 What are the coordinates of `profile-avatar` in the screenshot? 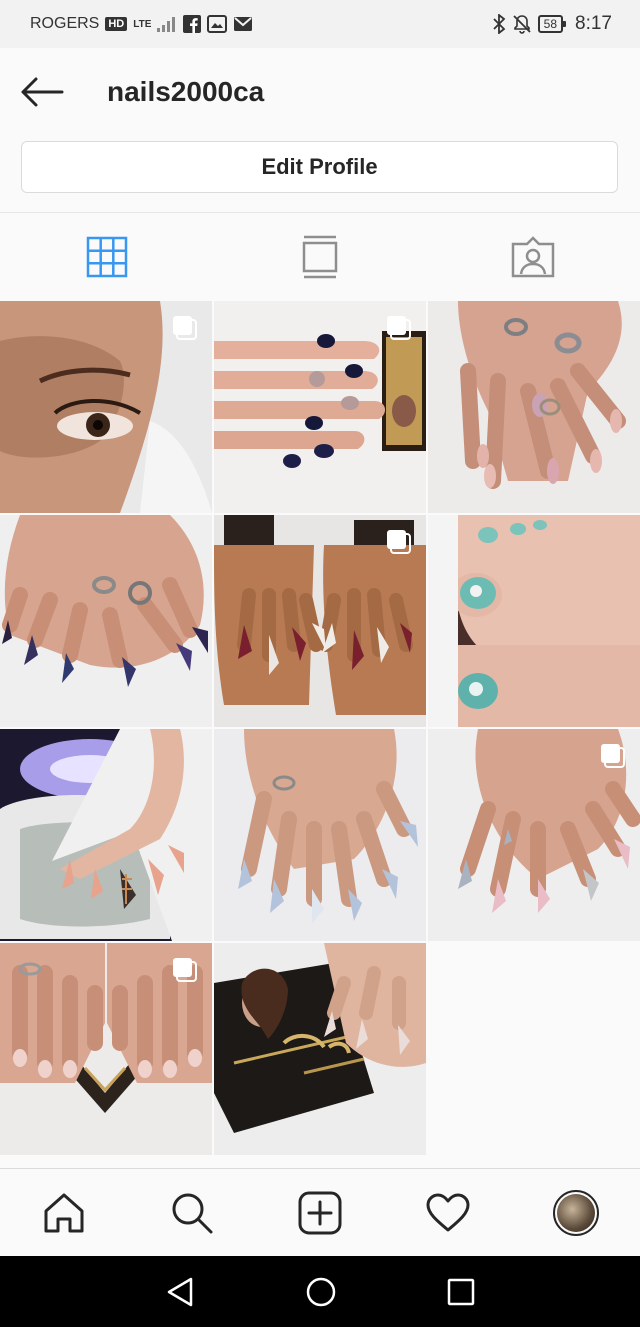 It's located at (576, 1212).